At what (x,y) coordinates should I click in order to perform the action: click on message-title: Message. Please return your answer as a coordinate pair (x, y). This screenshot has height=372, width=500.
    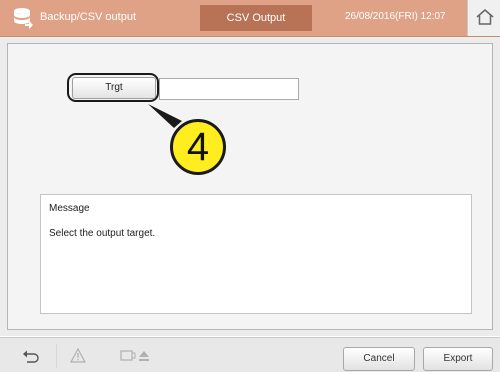
    Looking at the image, I should click on (69, 208).